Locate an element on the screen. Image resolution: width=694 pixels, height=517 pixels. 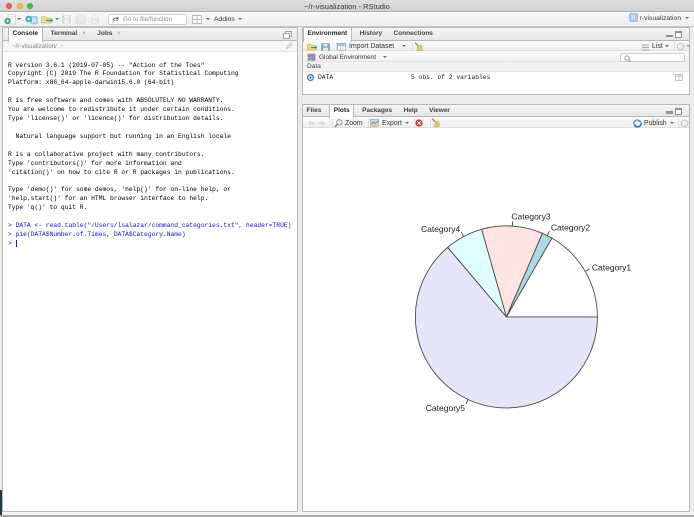
svg-text: Category1 is located at coordinates (611, 268).